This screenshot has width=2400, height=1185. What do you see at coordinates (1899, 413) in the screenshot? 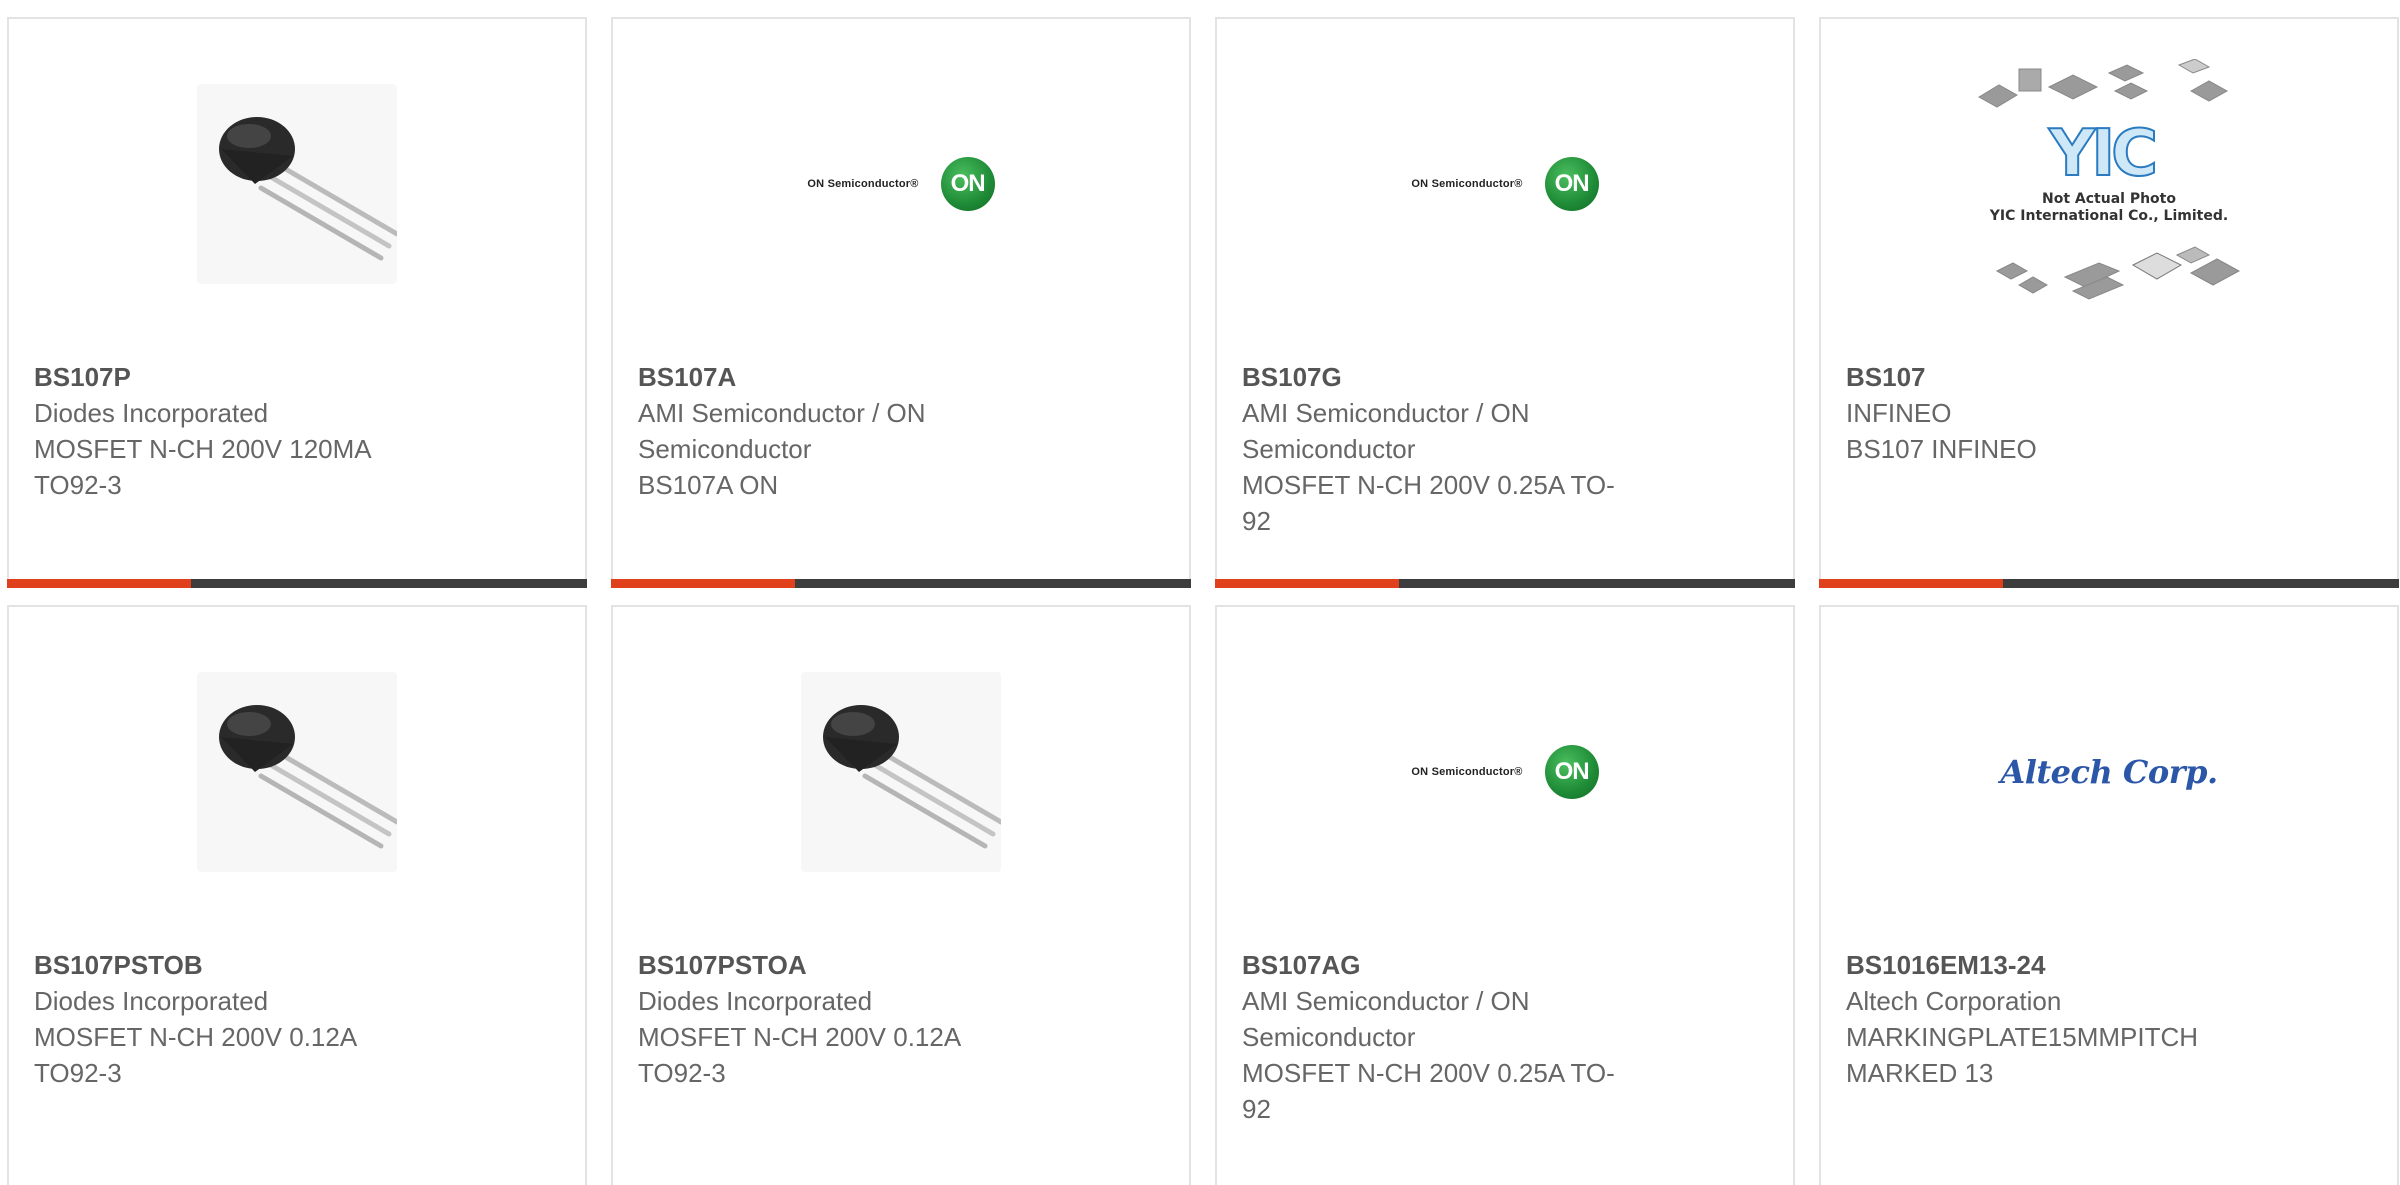
I see `manufacturer: INFINEO` at bounding box center [1899, 413].